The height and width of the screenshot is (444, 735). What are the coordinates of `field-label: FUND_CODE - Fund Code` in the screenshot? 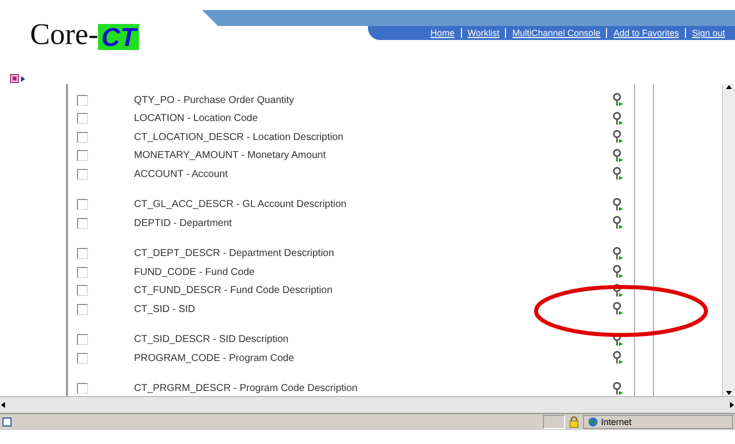 It's located at (195, 272).